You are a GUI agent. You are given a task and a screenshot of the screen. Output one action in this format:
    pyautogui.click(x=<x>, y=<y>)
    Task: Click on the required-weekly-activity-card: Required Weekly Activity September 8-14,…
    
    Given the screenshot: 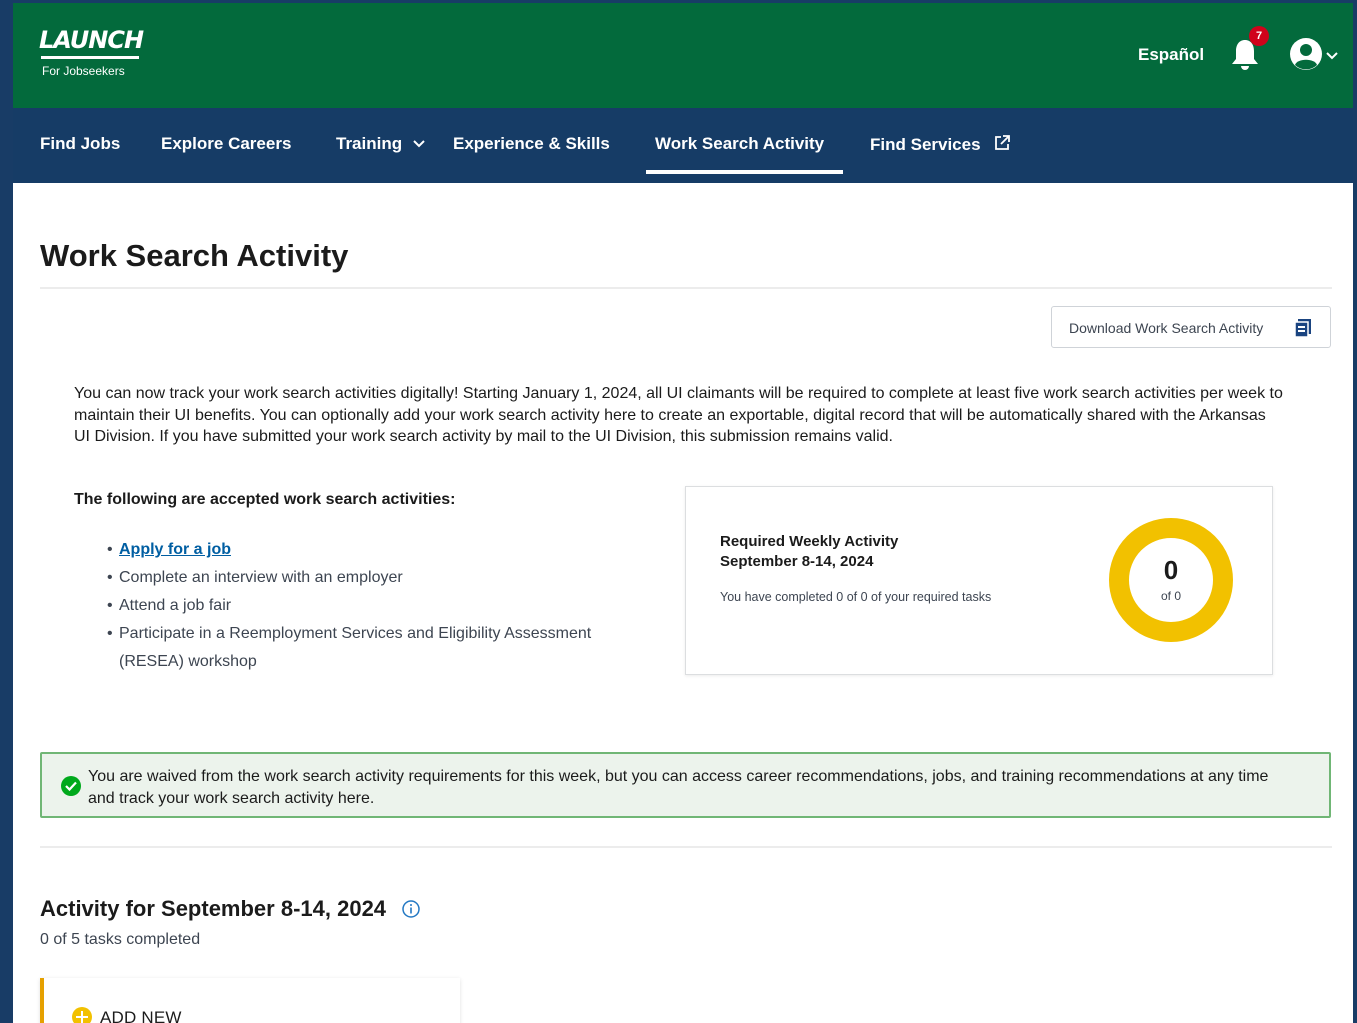 What is the action you would take?
    pyautogui.click(x=979, y=580)
    